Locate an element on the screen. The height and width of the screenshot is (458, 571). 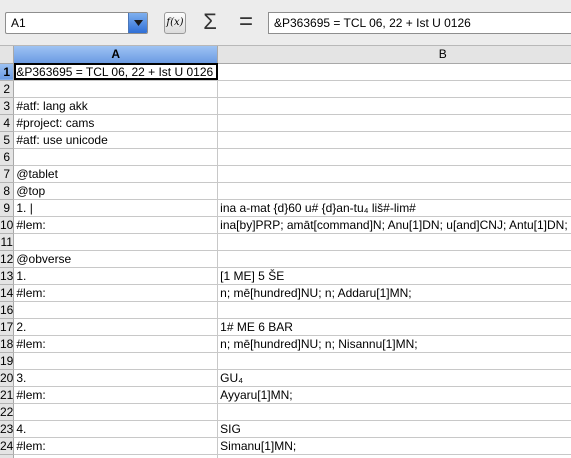
cell: 1# ME 6 BAR is located at coordinates (394, 327).